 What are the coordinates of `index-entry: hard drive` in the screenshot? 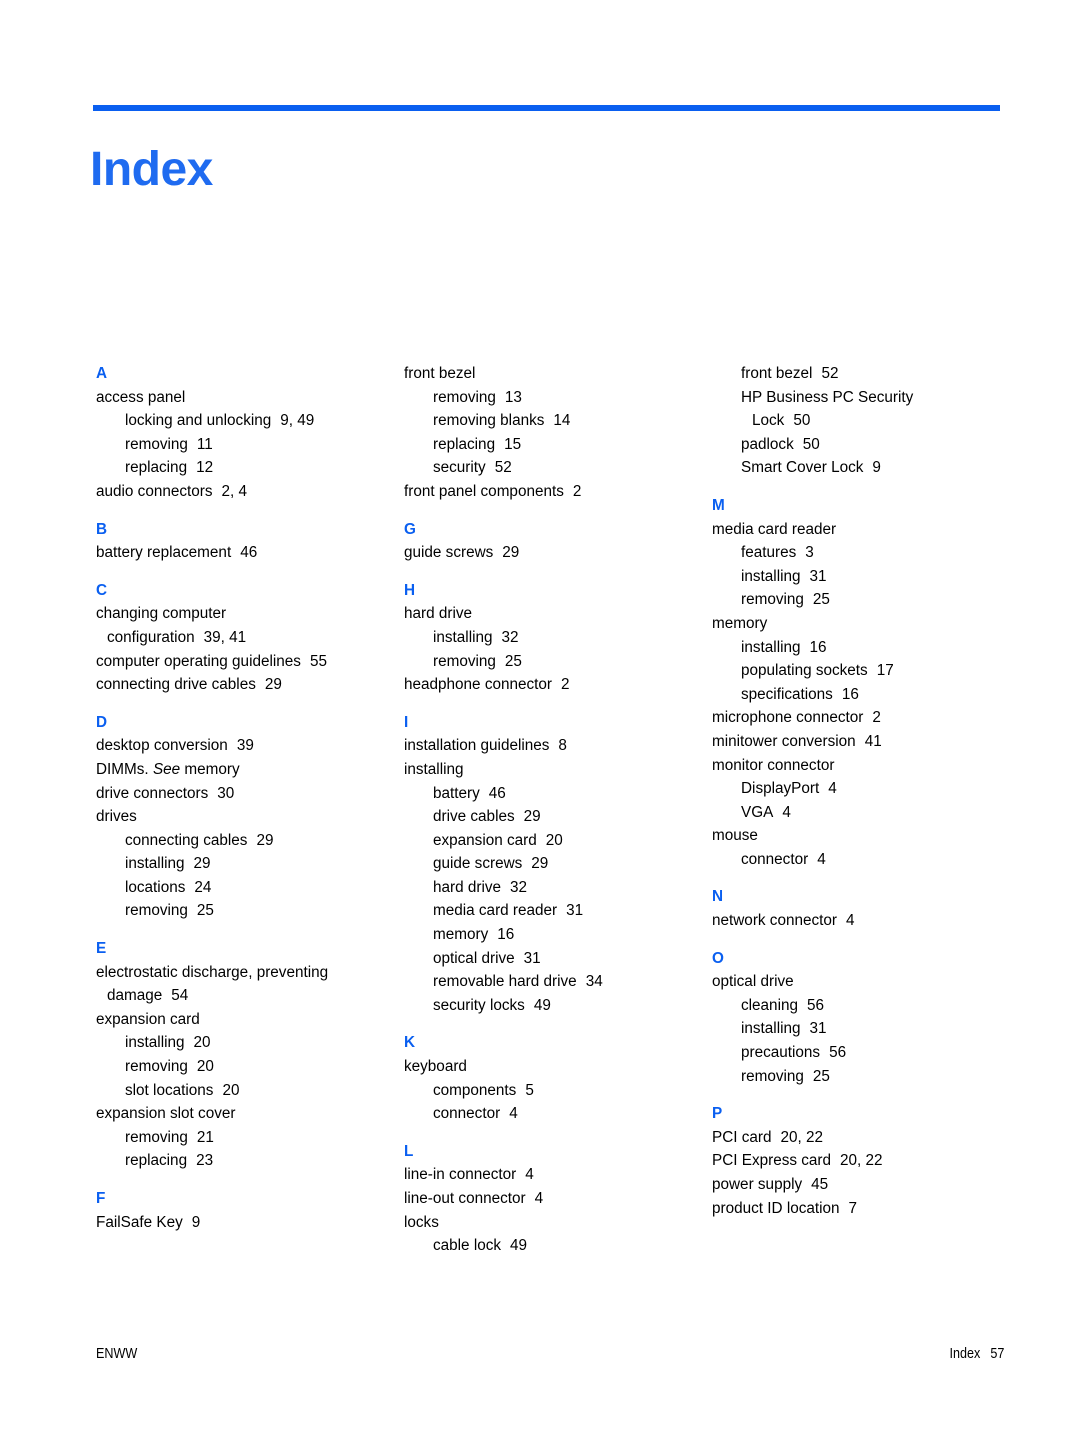 It's located at (554, 614).